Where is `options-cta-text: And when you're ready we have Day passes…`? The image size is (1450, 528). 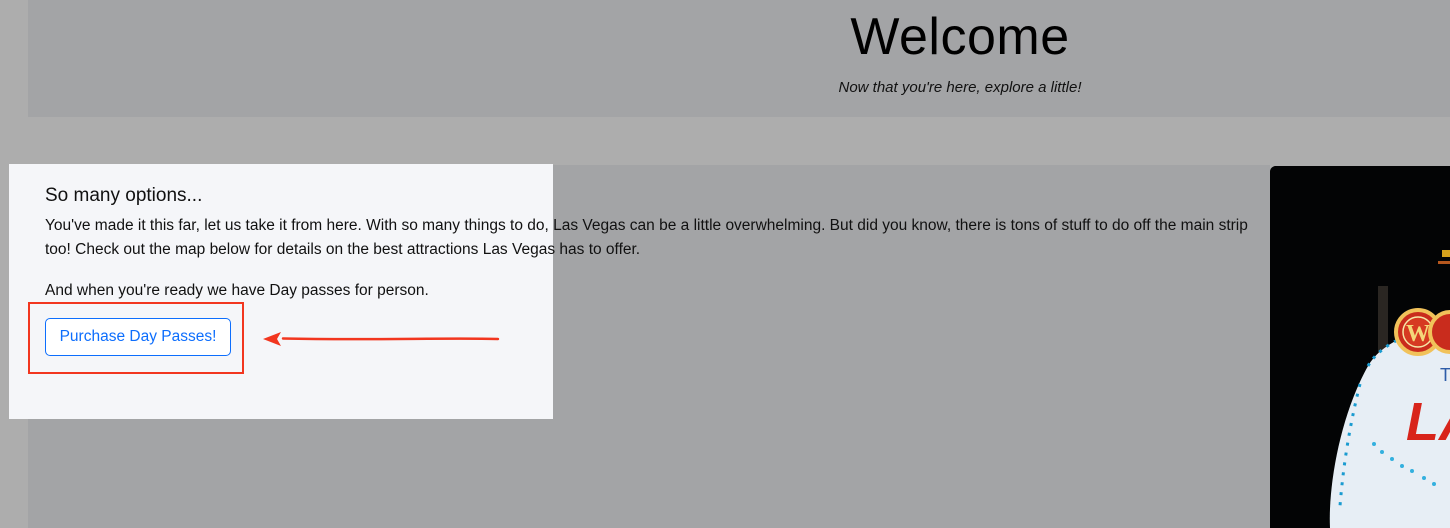
options-cta-text: And when you're ready we have Day passes… is located at coordinates (237, 290).